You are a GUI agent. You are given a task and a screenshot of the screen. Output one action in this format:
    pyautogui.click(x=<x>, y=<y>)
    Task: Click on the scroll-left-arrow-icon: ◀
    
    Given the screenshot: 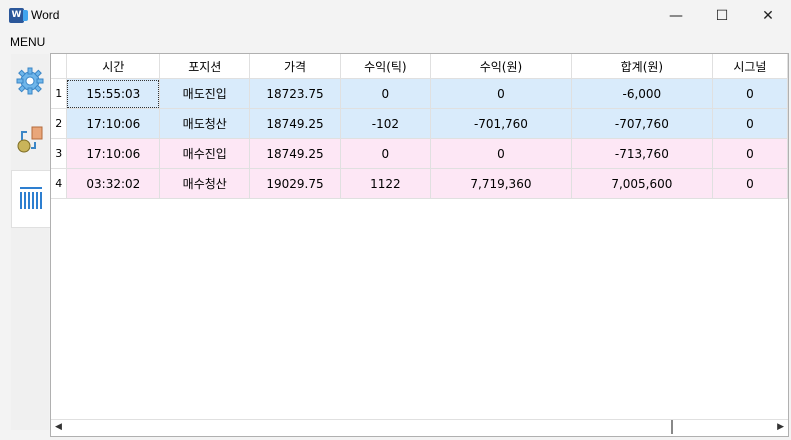 What is the action you would take?
    pyautogui.click(x=58, y=427)
    